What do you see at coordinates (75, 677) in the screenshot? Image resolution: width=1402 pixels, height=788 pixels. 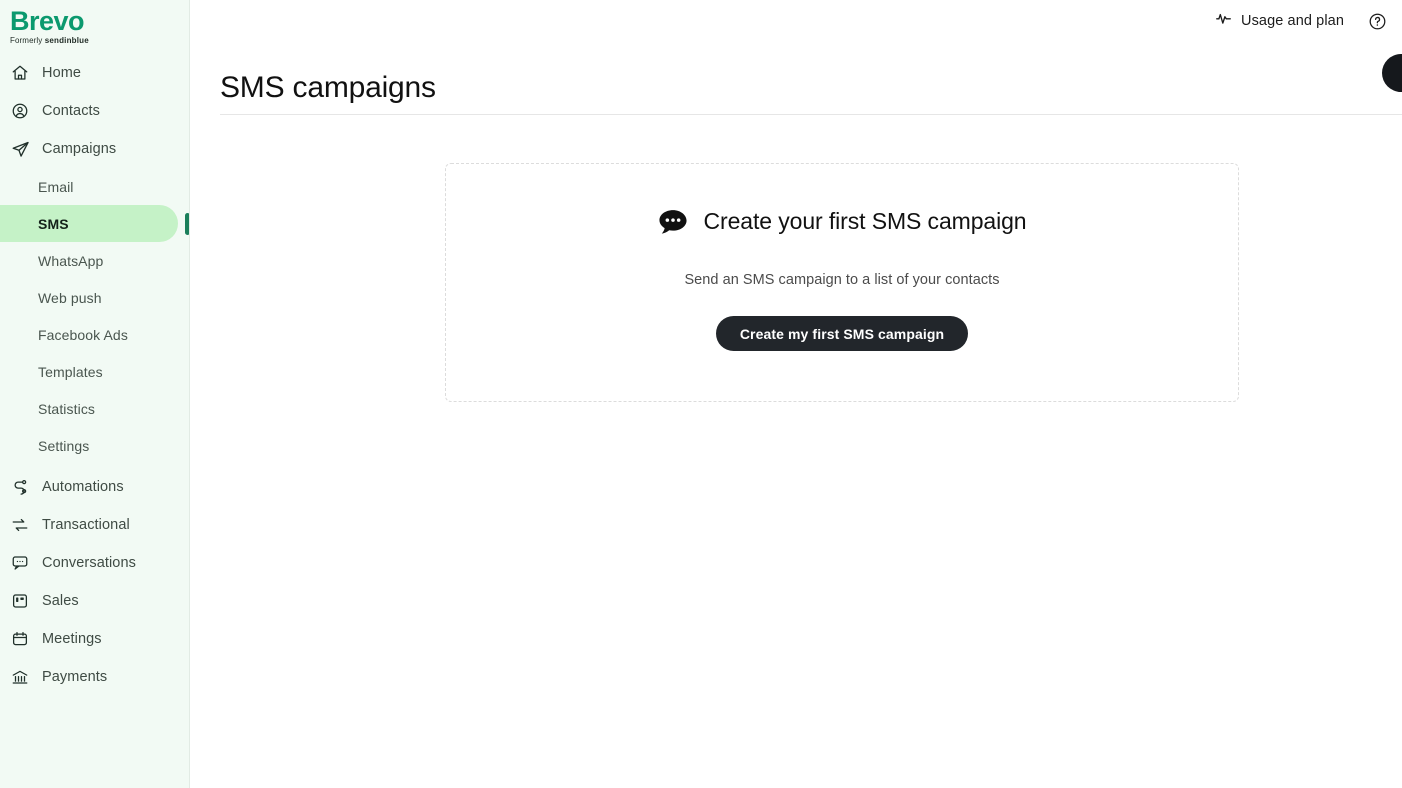 I see `sidebar-item-label: Payments` at bounding box center [75, 677].